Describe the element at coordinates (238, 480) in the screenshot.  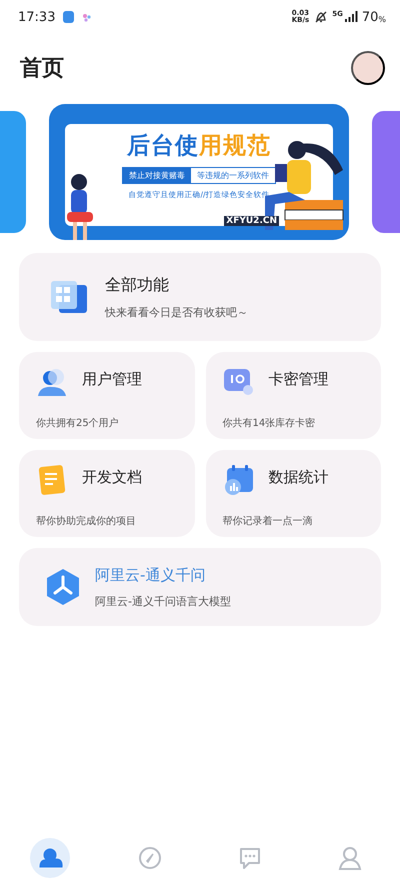
I see `calendar-chart-icon` at that location.